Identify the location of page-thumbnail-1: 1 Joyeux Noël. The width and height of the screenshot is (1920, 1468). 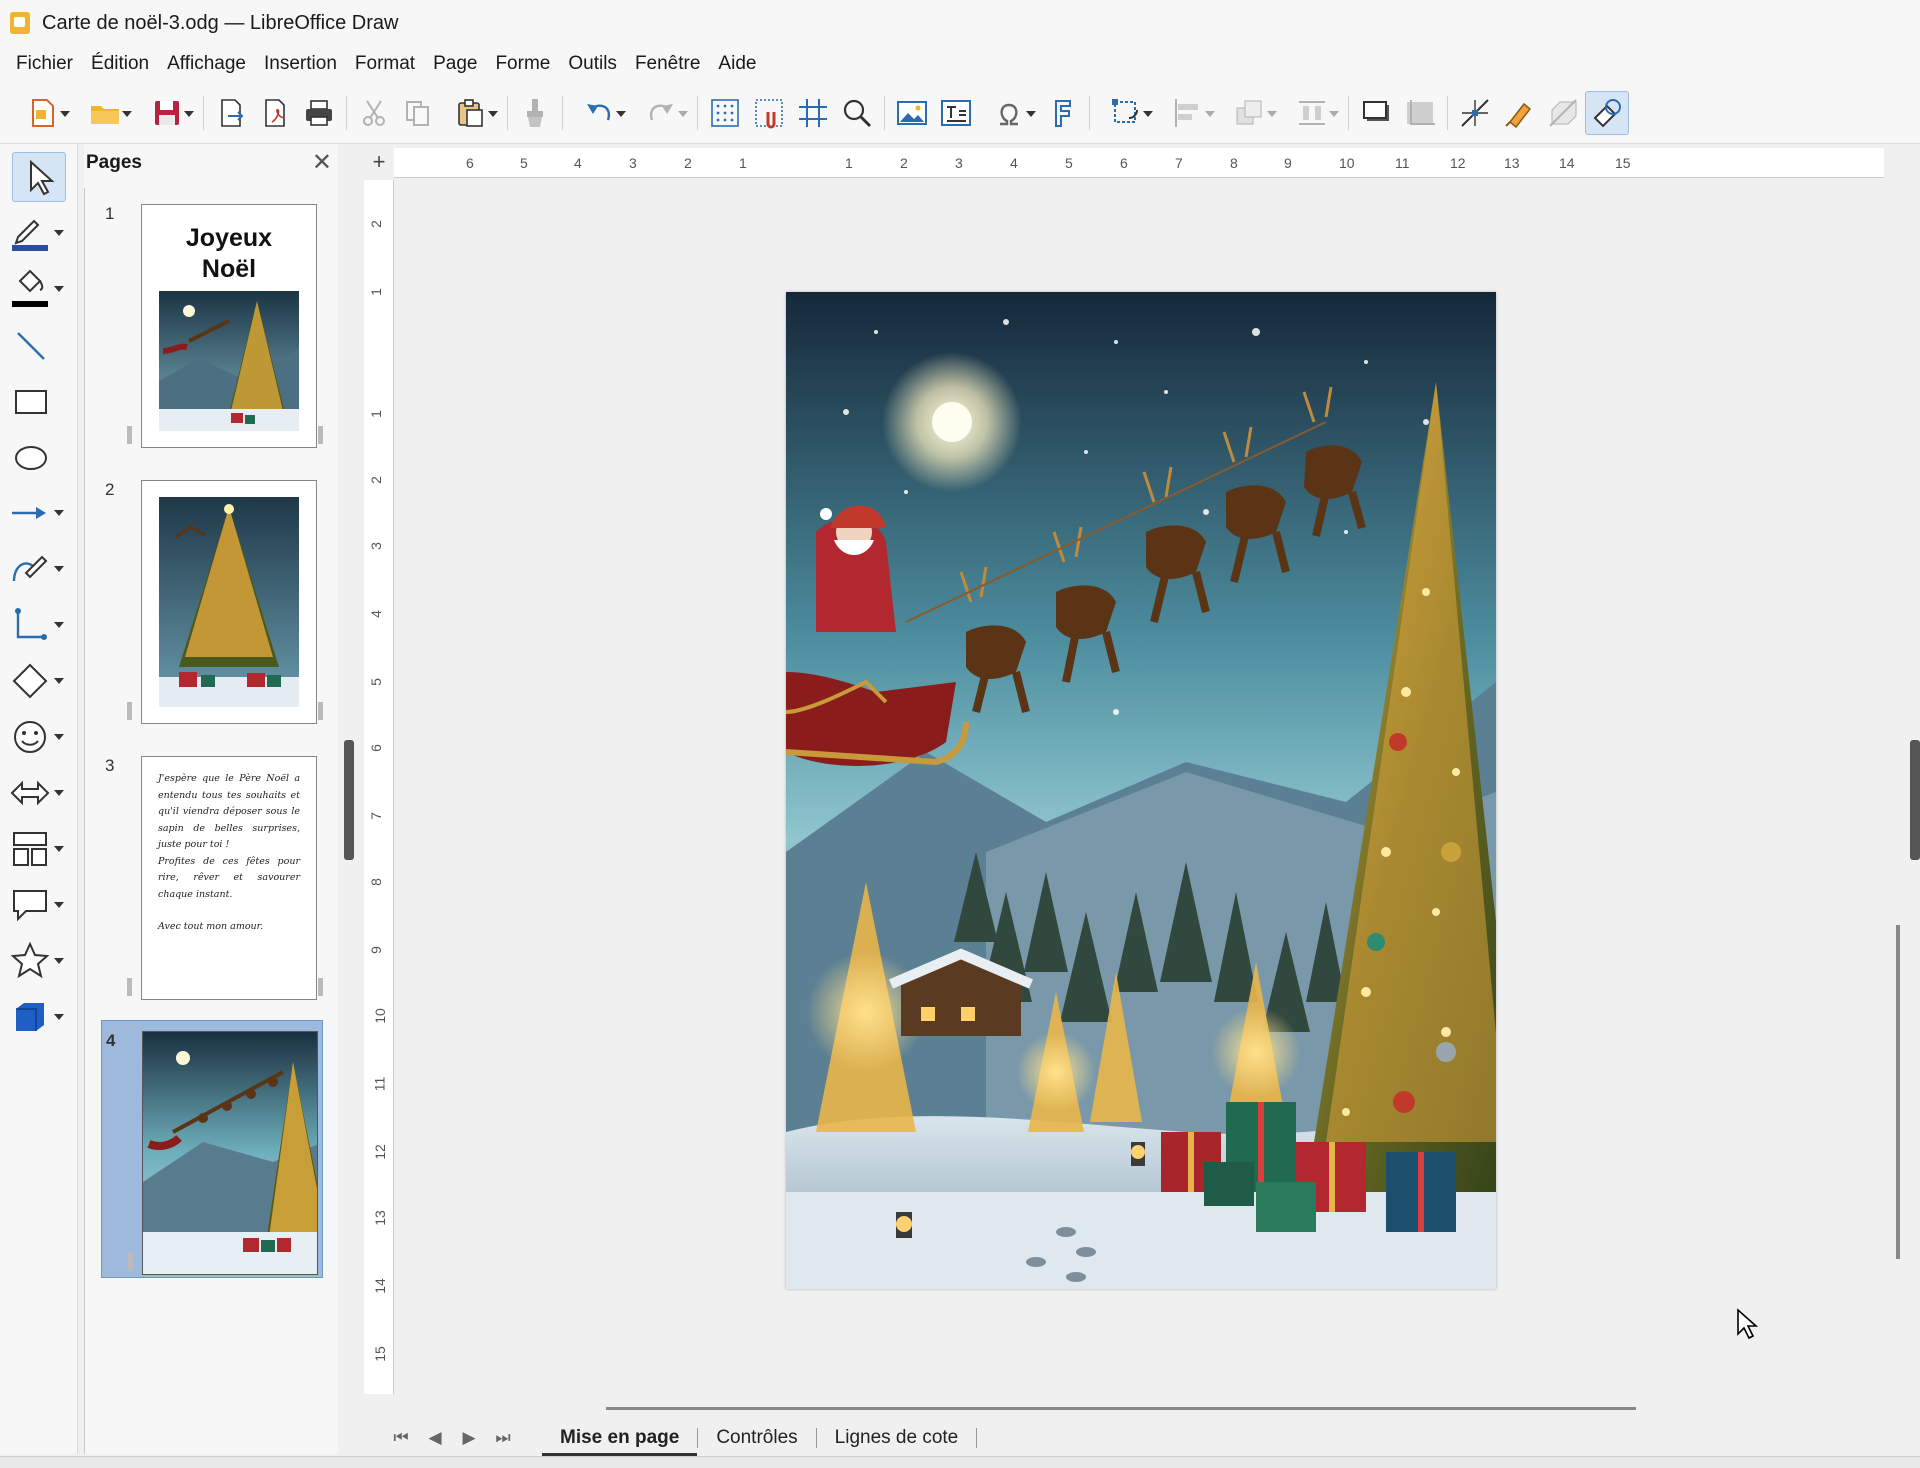
(212, 322).